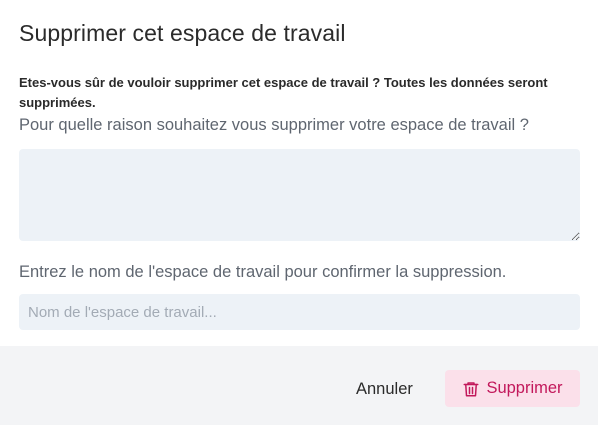 Image resolution: width=598 pixels, height=425 pixels. What do you see at coordinates (524, 388) in the screenshot?
I see `delete-button-label: Supprimer` at bounding box center [524, 388].